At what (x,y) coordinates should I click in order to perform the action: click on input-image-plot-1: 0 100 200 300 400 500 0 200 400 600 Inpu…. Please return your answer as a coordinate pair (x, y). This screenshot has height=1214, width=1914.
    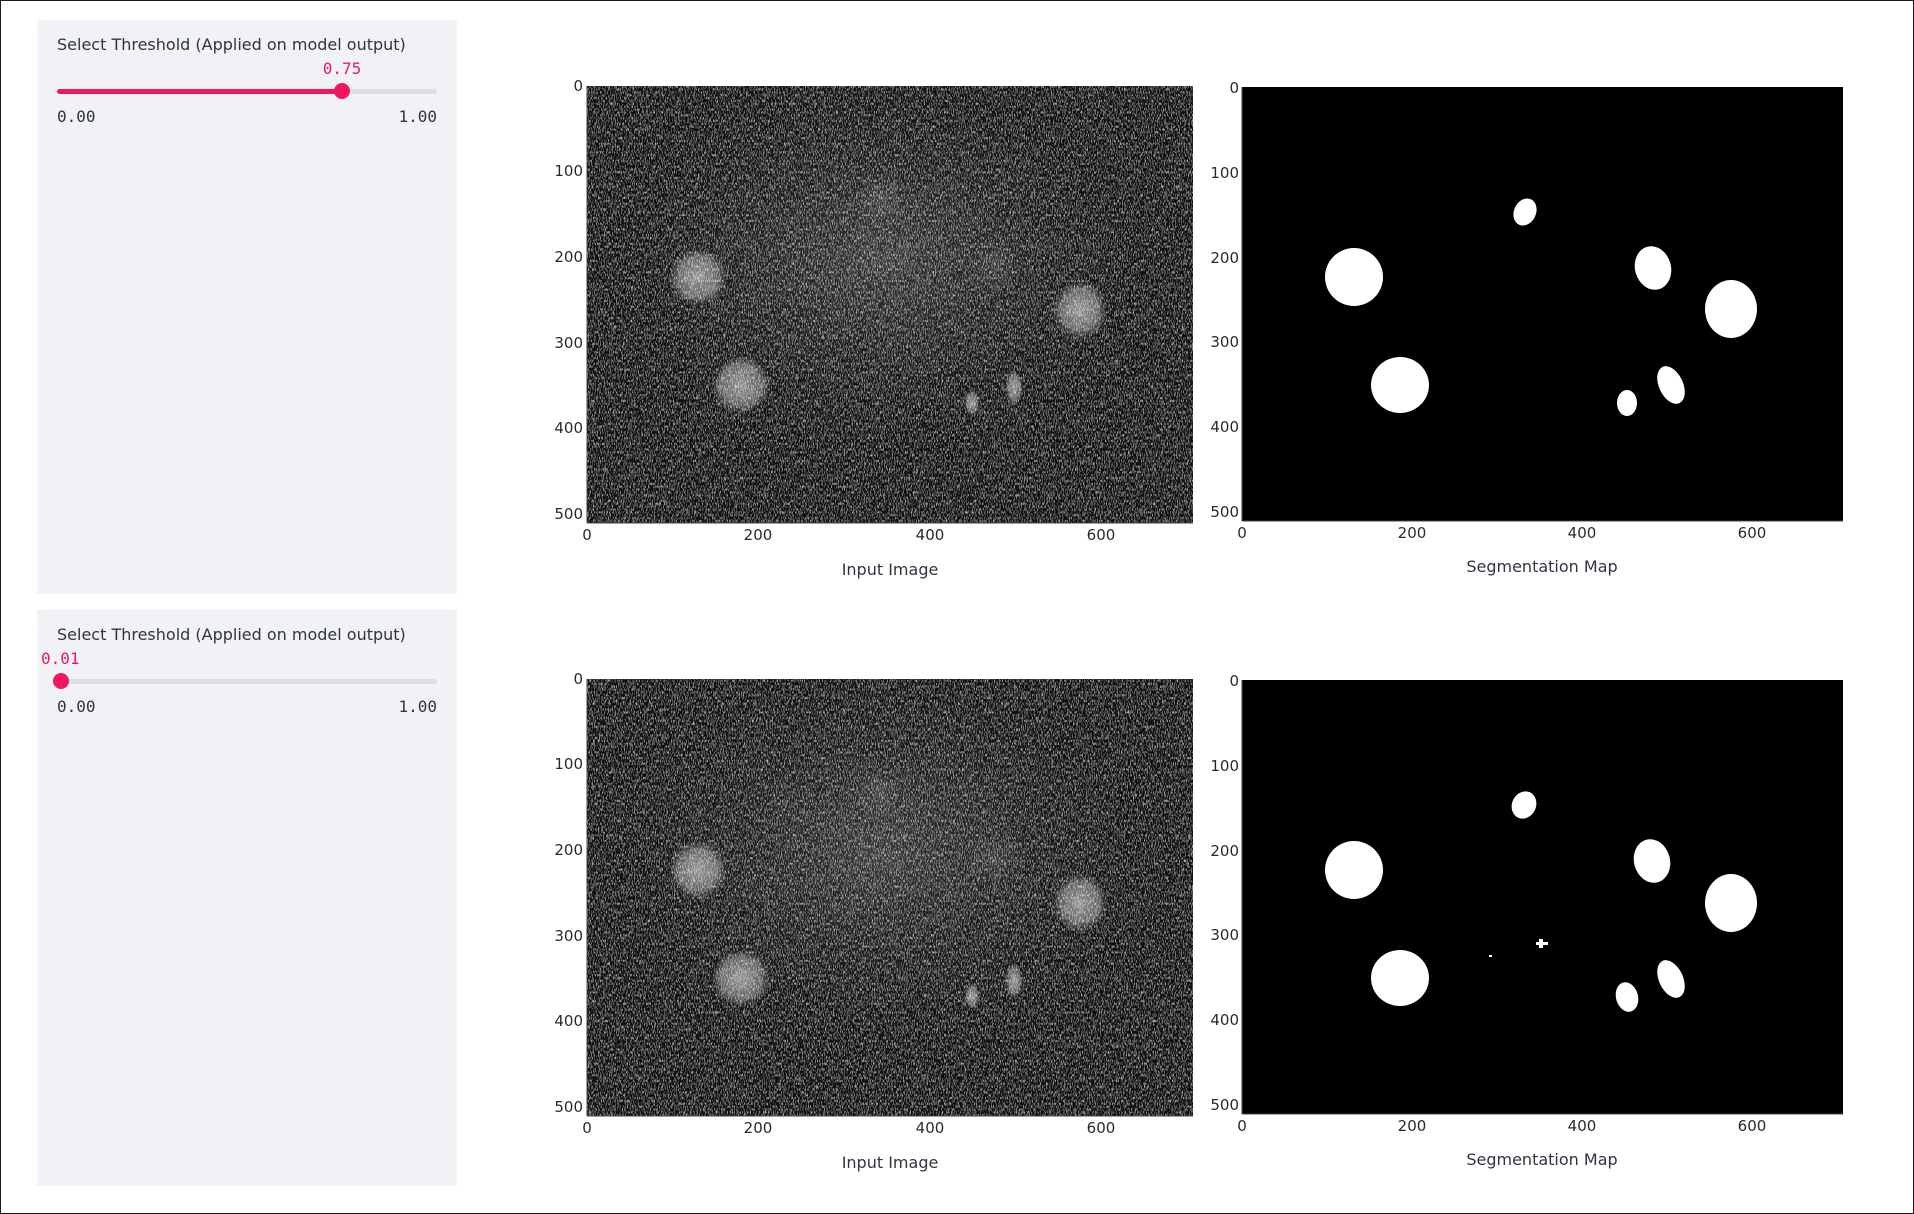
    Looking at the image, I should click on (873, 328).